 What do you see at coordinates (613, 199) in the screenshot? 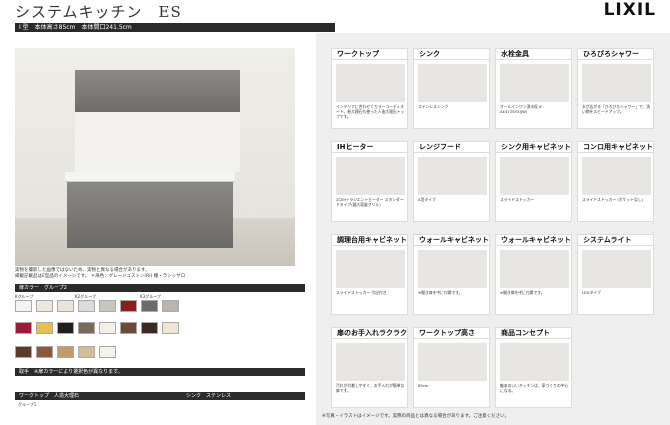
I see `card-text: スライドストッカー (ポケットなし)` at bounding box center [613, 199].